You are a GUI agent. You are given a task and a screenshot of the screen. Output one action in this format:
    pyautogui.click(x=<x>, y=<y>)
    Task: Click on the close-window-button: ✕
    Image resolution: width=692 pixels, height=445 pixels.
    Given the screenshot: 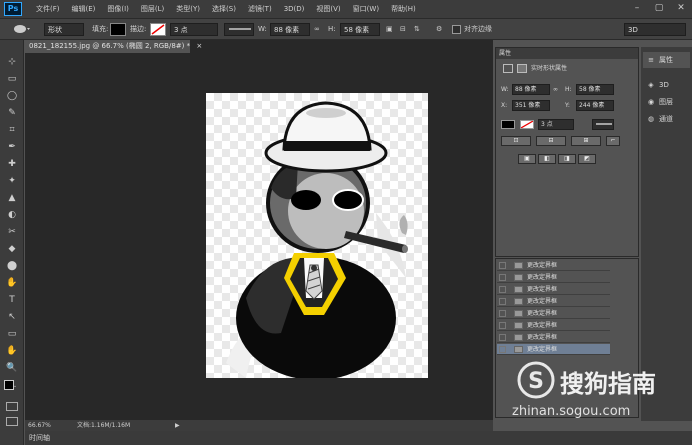 What is the action you would take?
    pyautogui.click(x=681, y=8)
    